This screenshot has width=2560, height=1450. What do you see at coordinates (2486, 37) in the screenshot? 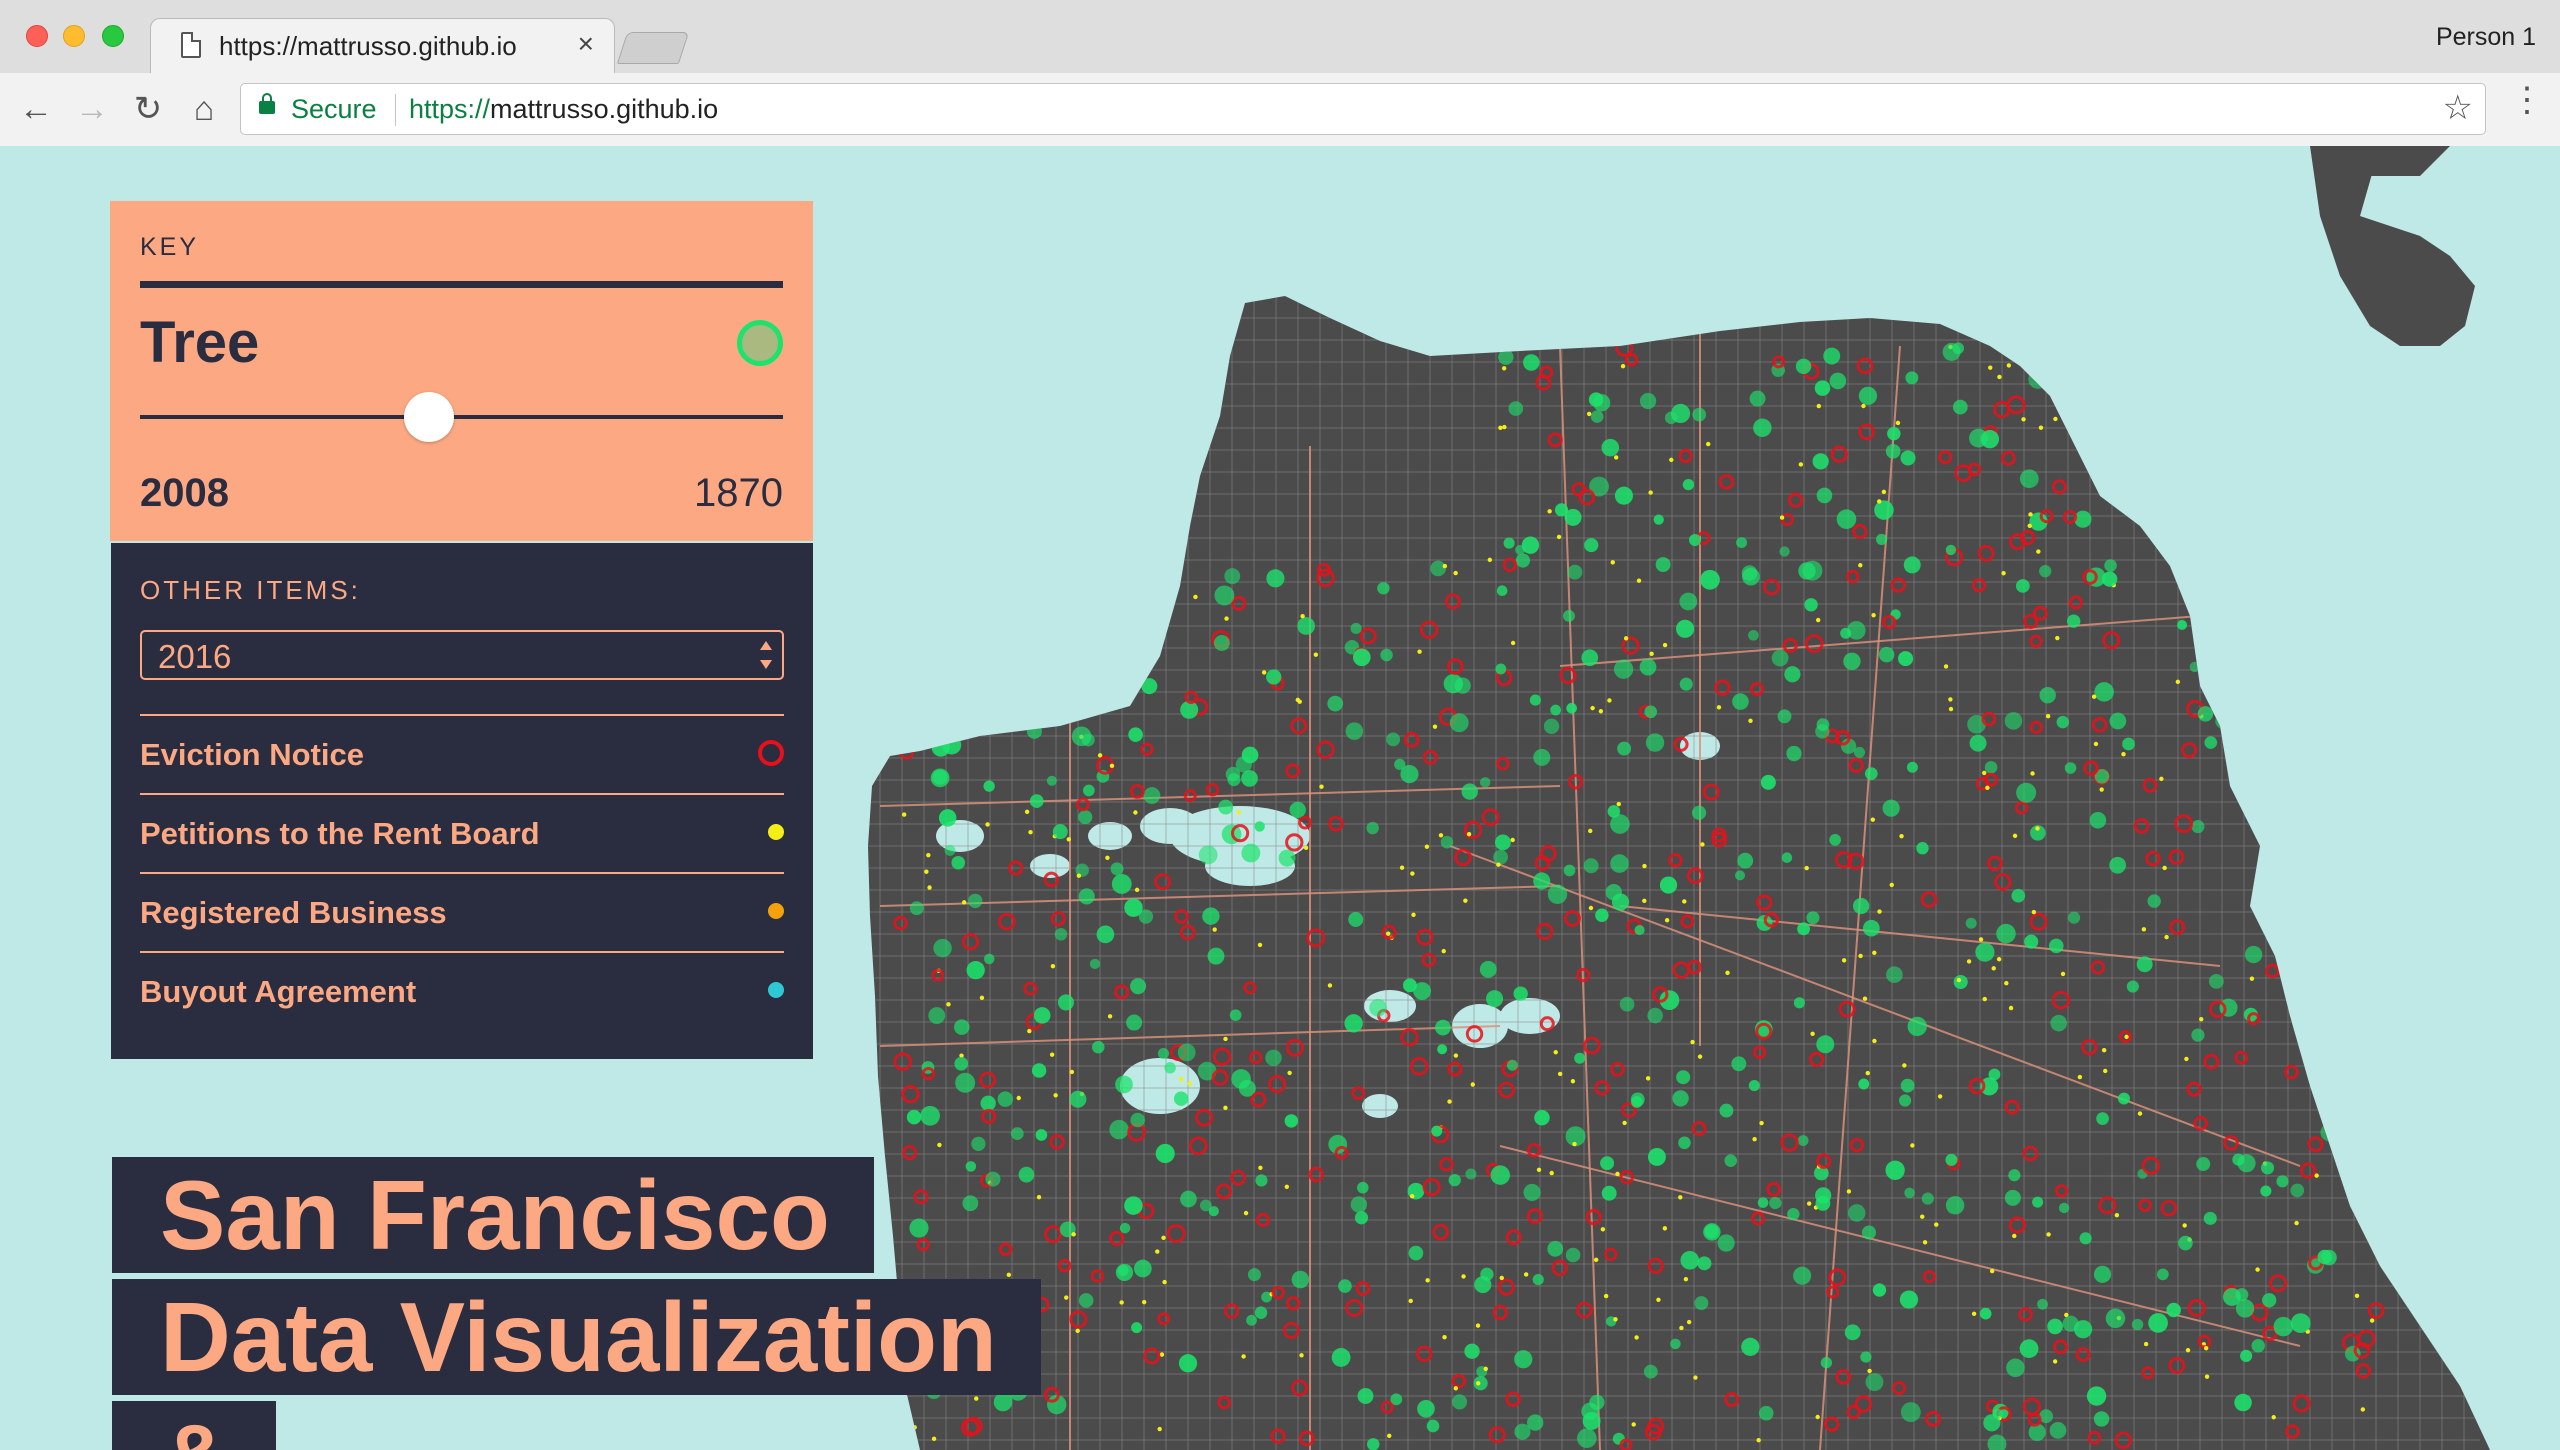
I see `profile-button: Person 1` at bounding box center [2486, 37].